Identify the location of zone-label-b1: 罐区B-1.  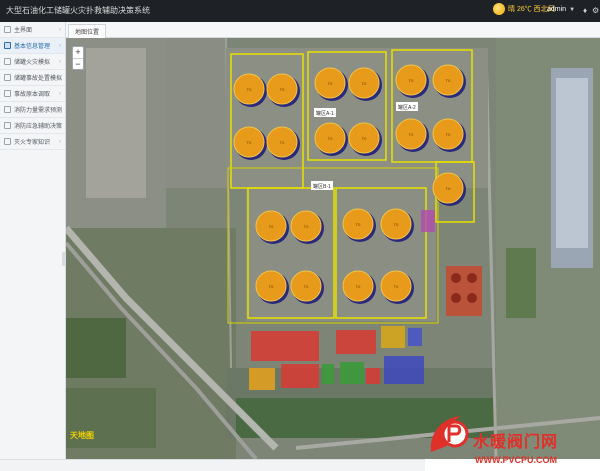
(322, 186).